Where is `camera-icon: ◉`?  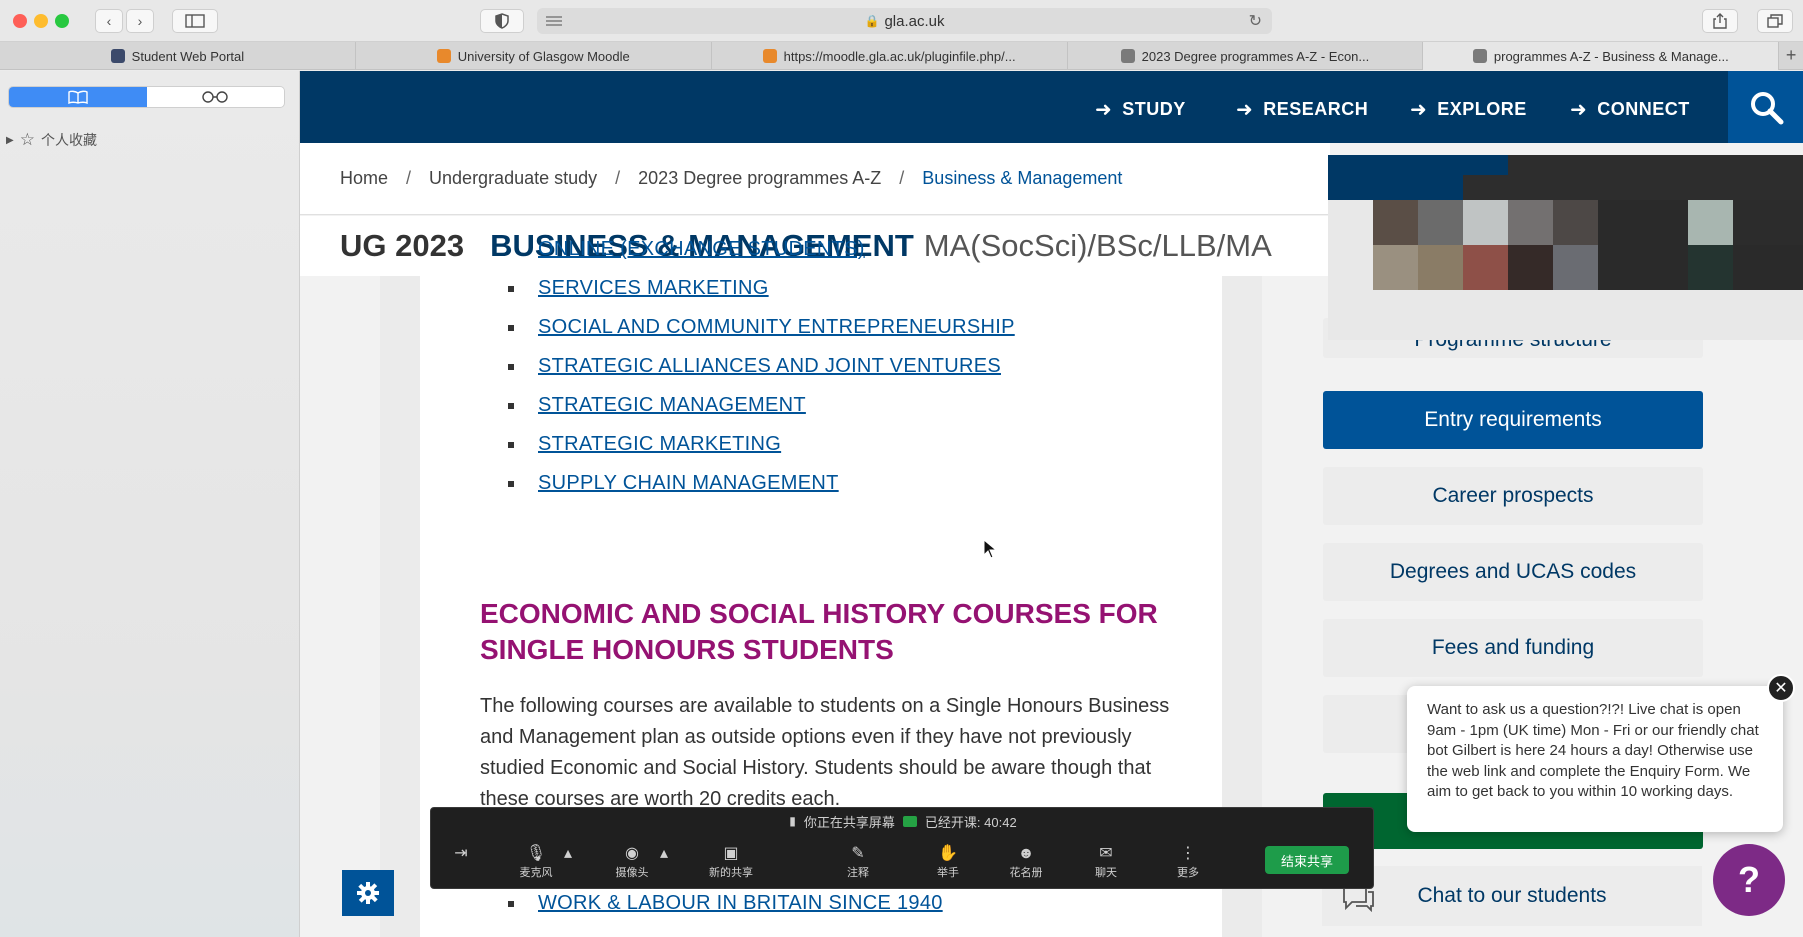
camera-icon: ◉ is located at coordinates (632, 853).